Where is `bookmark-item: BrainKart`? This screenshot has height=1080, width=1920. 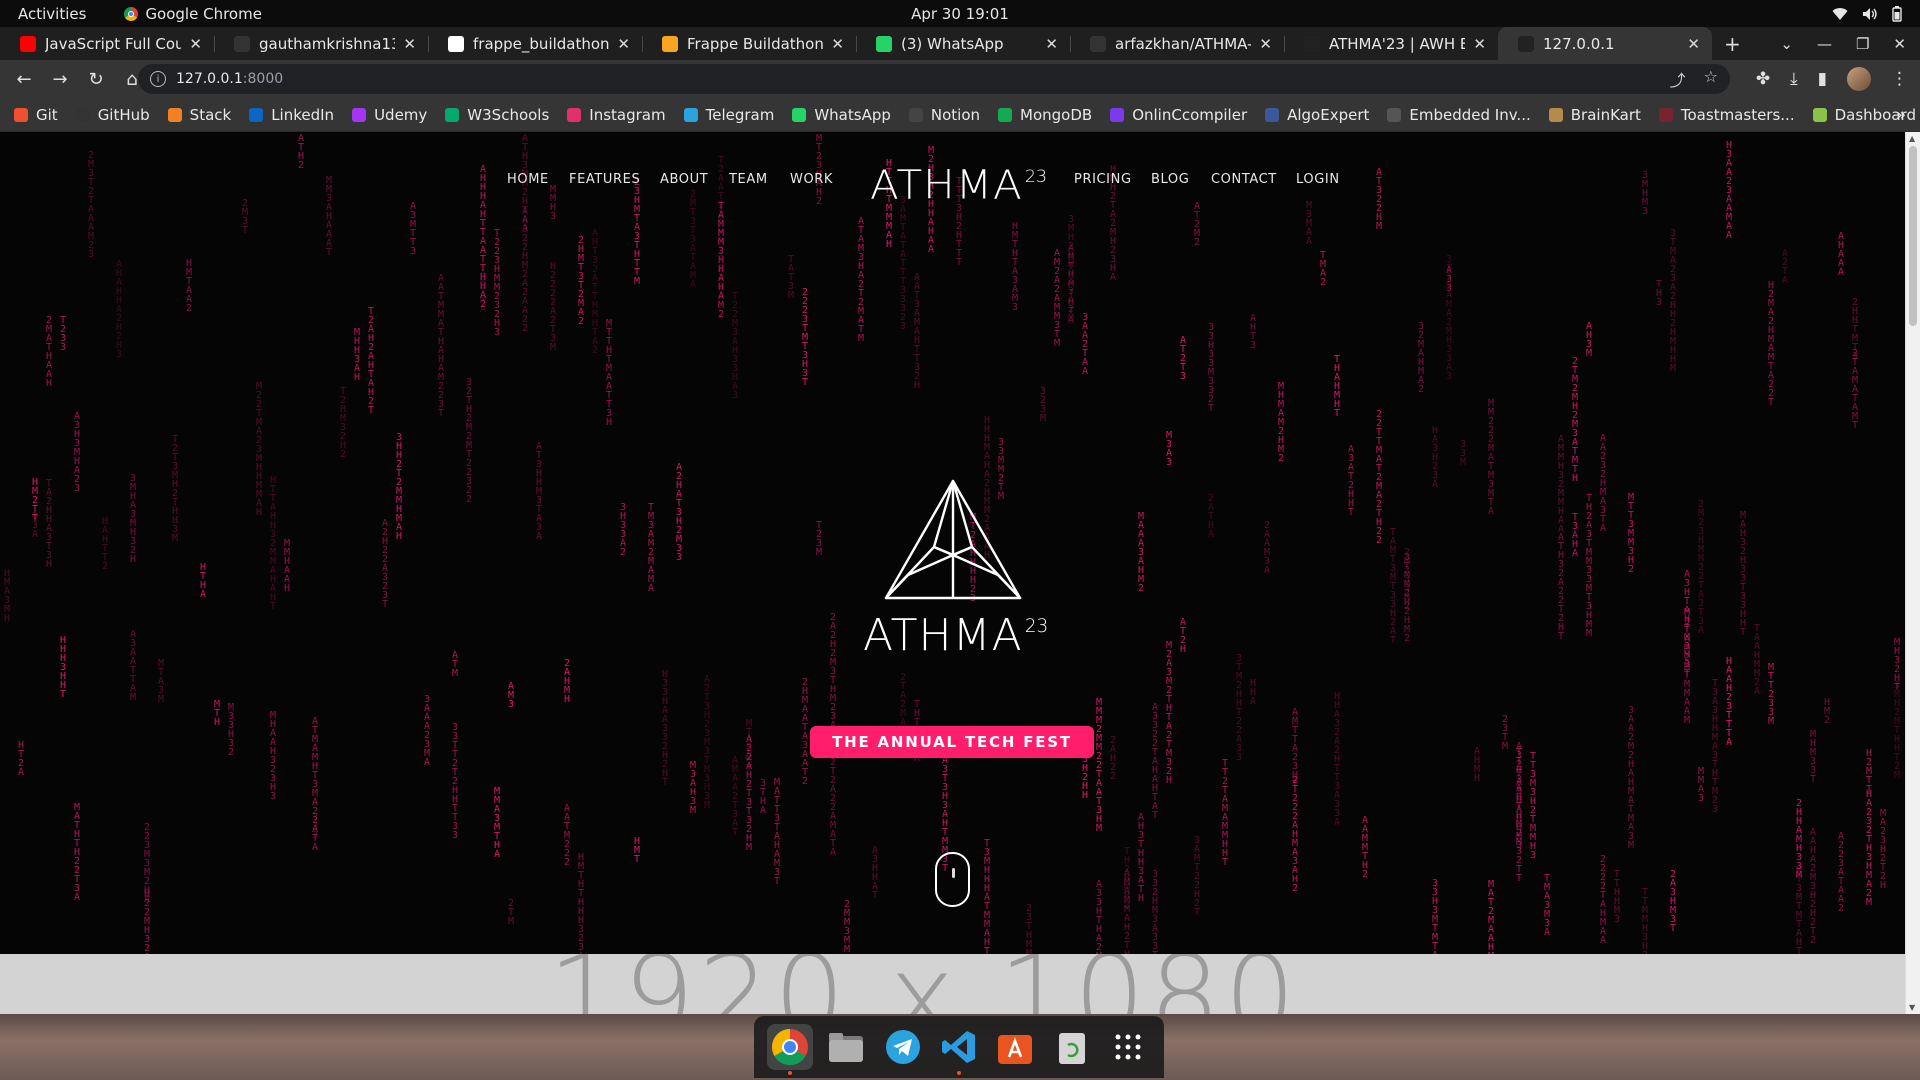 bookmark-item: BrainKart is located at coordinates (1594, 115).